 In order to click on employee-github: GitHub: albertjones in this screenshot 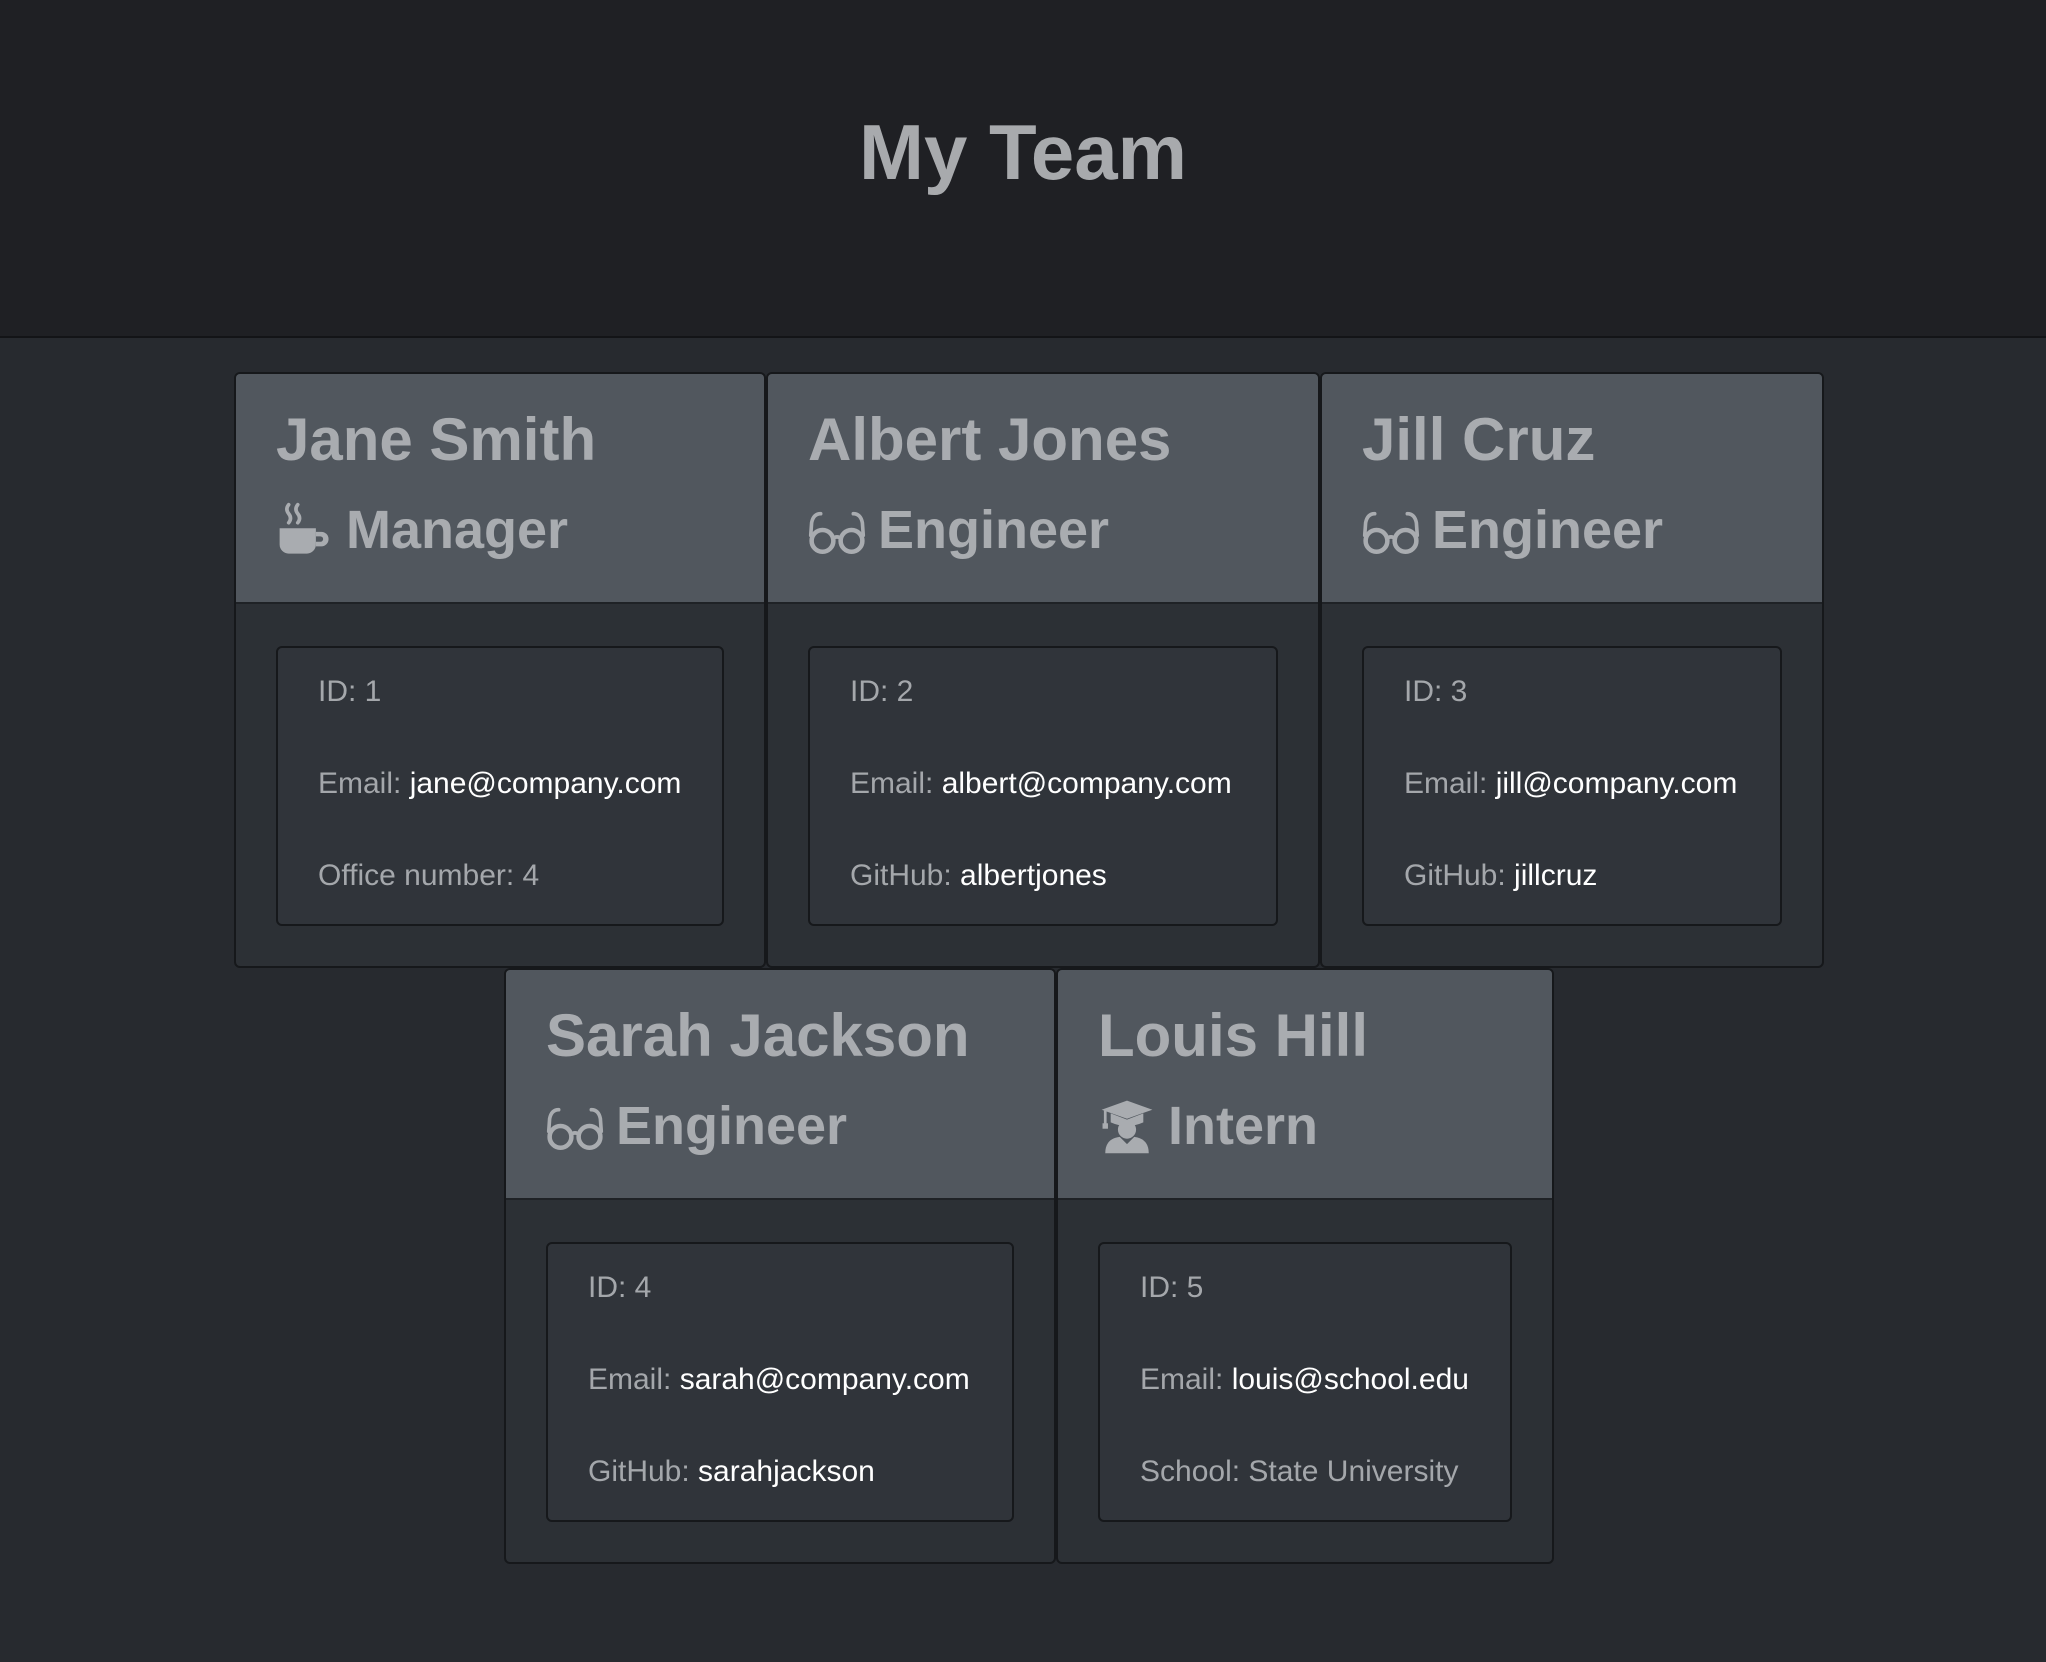, I will do `click(978, 875)`.